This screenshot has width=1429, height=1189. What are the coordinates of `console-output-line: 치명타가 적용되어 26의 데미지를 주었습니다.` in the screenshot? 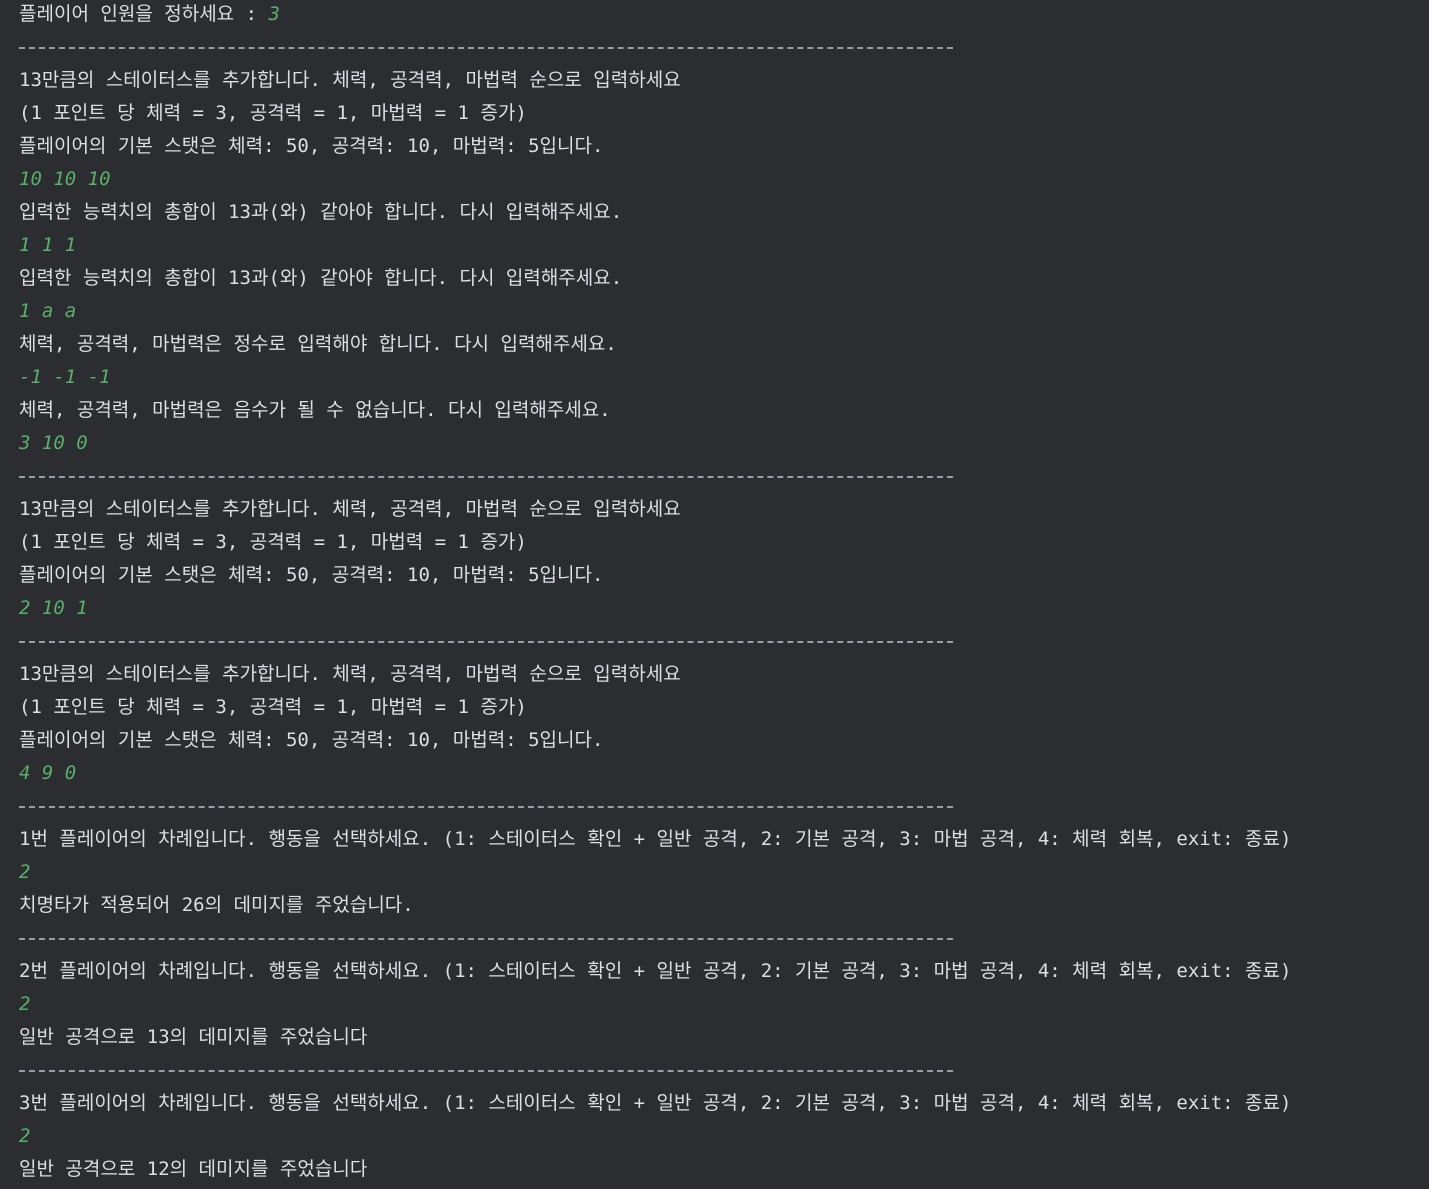 It's located at (216, 905).